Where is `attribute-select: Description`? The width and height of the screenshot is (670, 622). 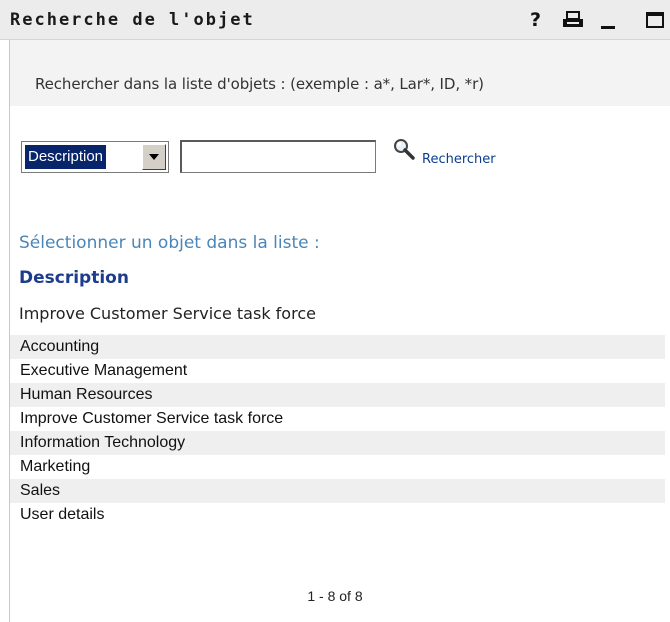
attribute-select: Description is located at coordinates (95, 157).